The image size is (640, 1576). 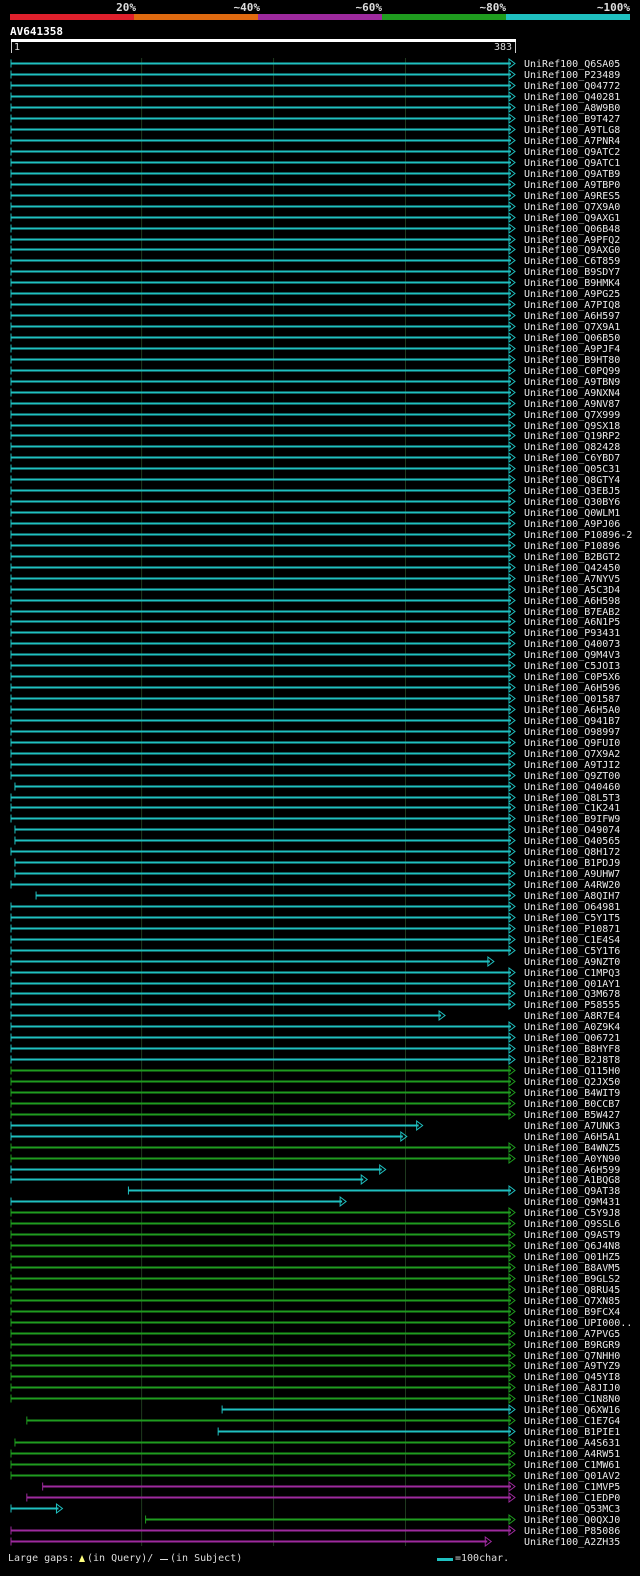 I want to click on hit-row: UniRef100_Q9AT38, so click(x=373, y=1191).